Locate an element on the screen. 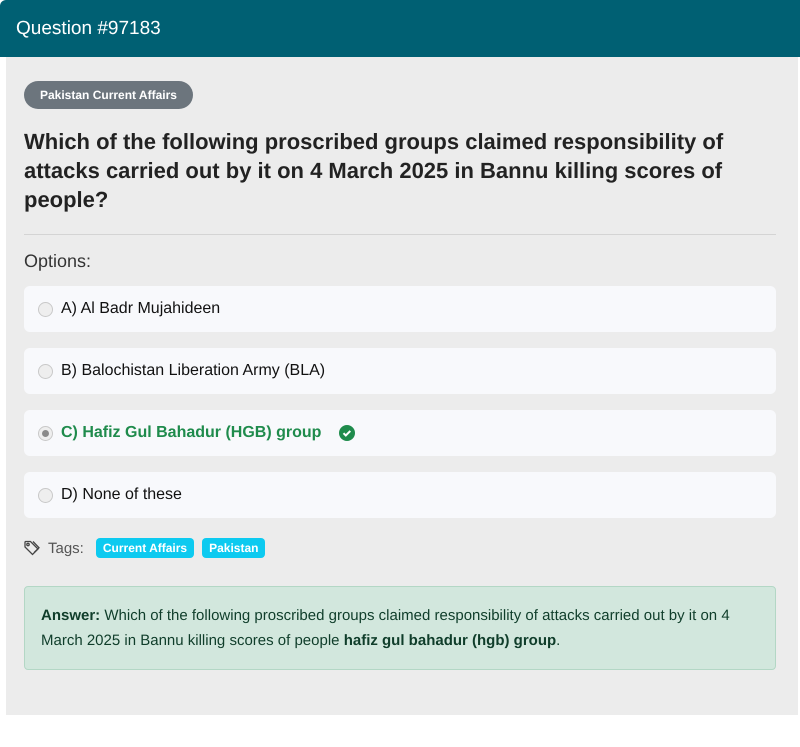  option-label: A) Al Badr Mujahideen is located at coordinates (140, 309).